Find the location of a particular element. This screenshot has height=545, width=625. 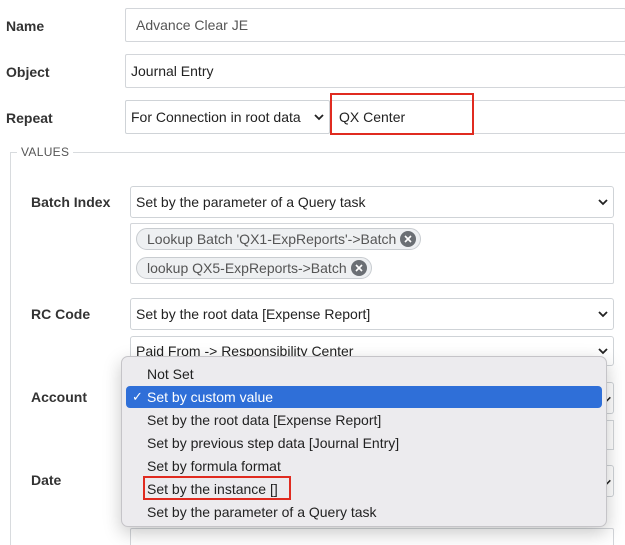

option-label: Set by the parameter of a Query task is located at coordinates (262, 512).